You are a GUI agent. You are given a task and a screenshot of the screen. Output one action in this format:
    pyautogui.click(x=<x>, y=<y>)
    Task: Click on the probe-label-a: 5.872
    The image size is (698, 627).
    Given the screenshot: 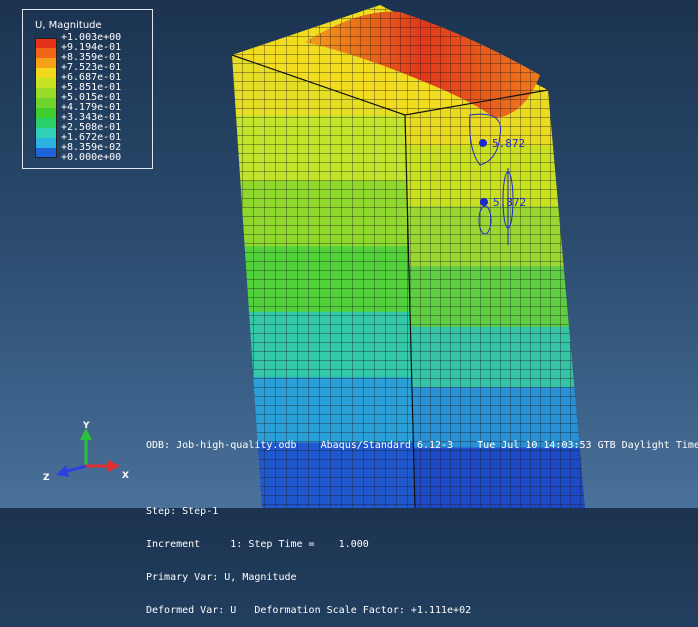 What is the action you would take?
    pyautogui.click(x=508, y=143)
    